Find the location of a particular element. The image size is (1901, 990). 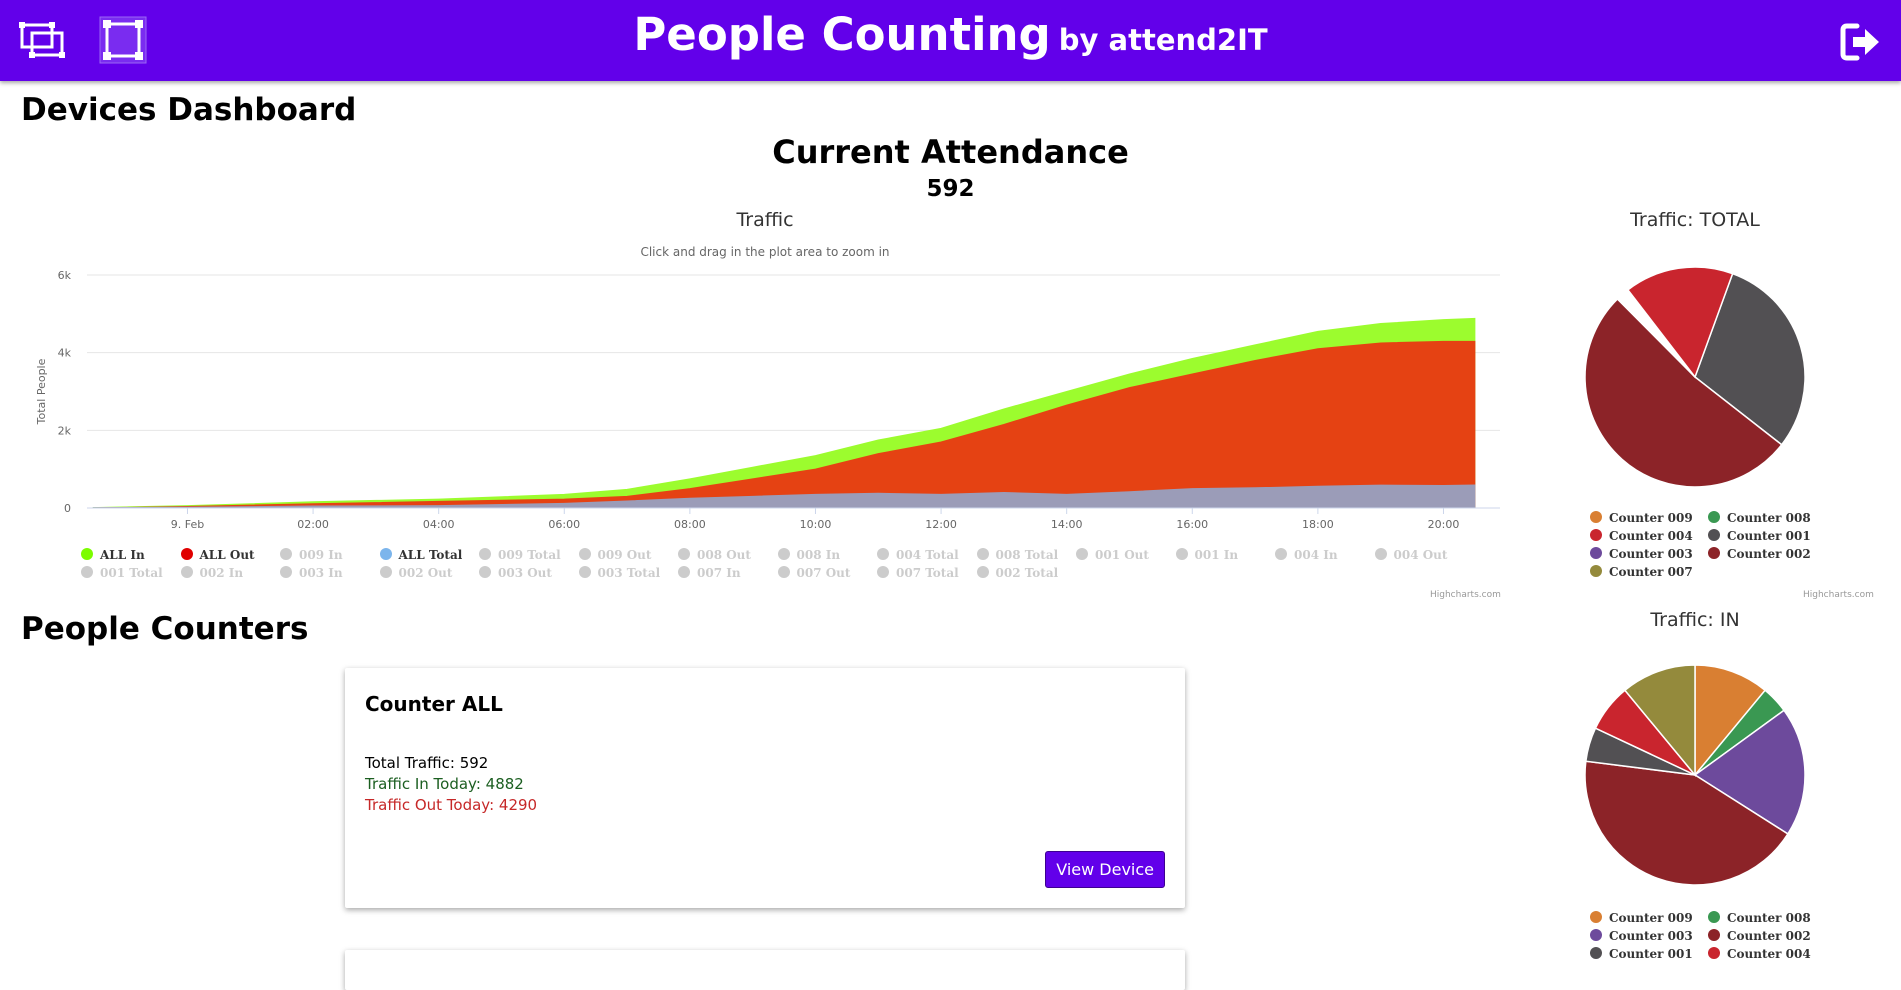

legend-item: 001 In is located at coordinates (1206, 555).